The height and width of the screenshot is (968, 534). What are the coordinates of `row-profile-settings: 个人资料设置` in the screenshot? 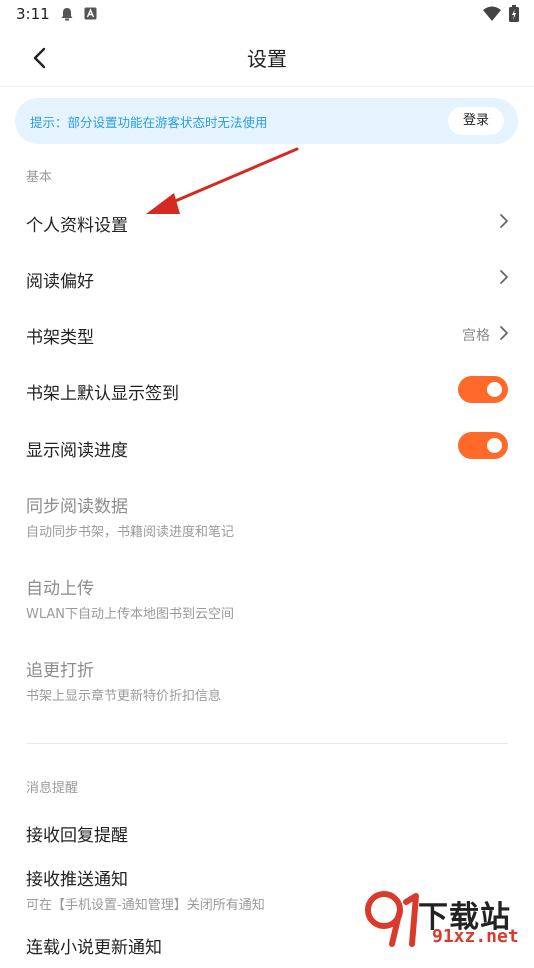 It's located at (267, 221).